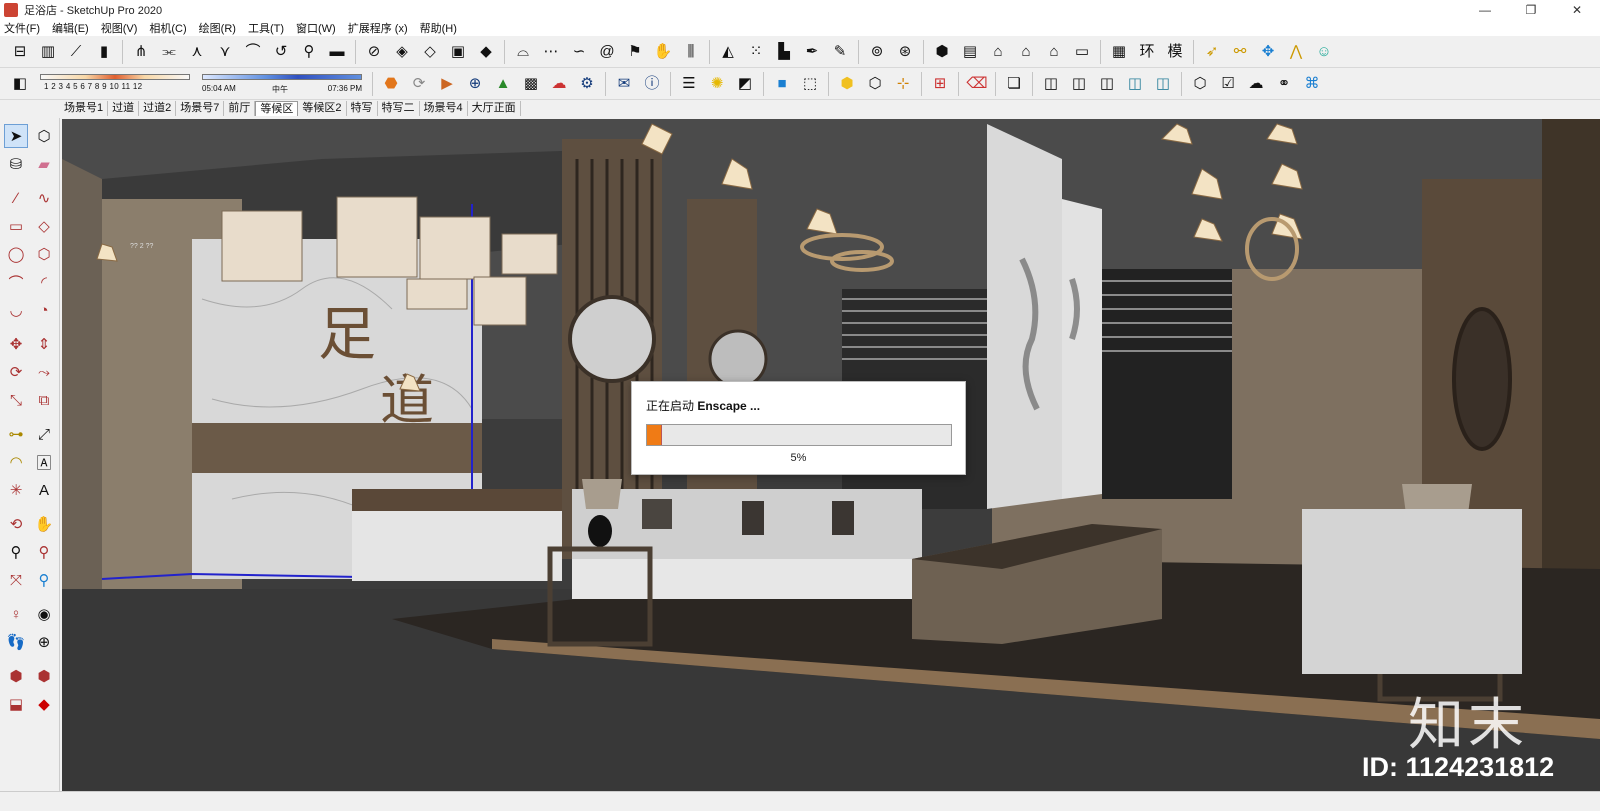 This screenshot has width=1600, height=811. Describe the element at coordinates (579, 52) in the screenshot. I see `wave-tool-icon: ∽` at that location.